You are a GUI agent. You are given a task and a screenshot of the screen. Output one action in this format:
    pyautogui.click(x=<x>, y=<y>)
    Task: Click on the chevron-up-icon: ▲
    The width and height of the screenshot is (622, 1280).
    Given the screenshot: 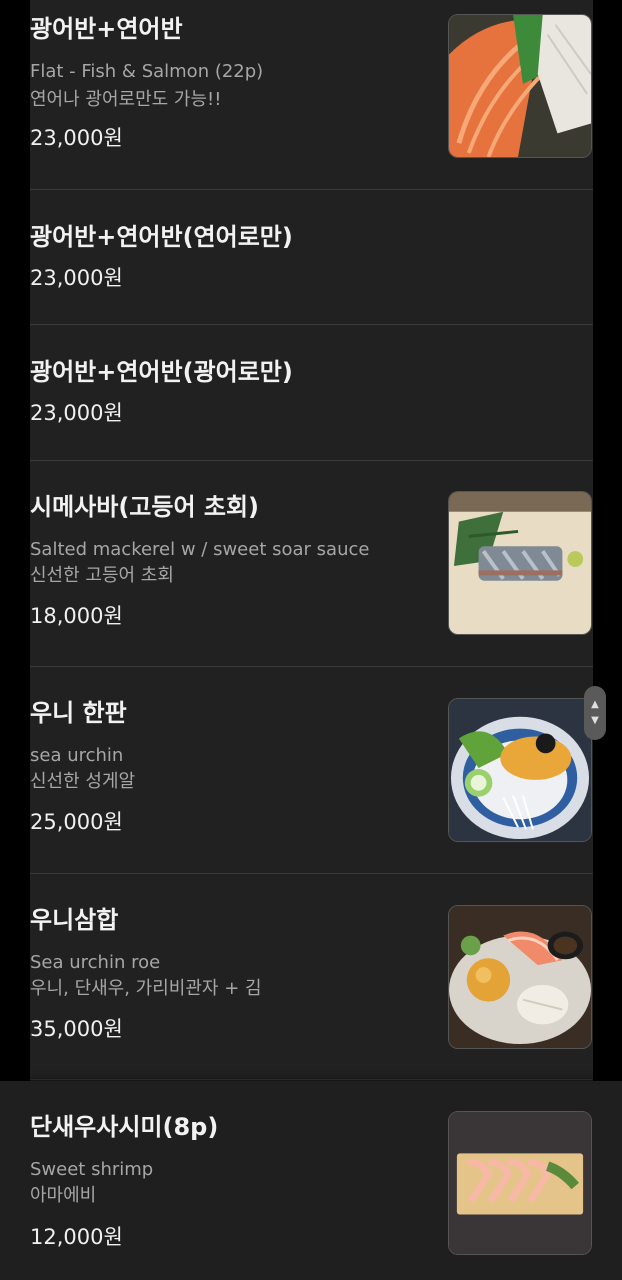 What is the action you would take?
    pyautogui.click(x=595, y=704)
    